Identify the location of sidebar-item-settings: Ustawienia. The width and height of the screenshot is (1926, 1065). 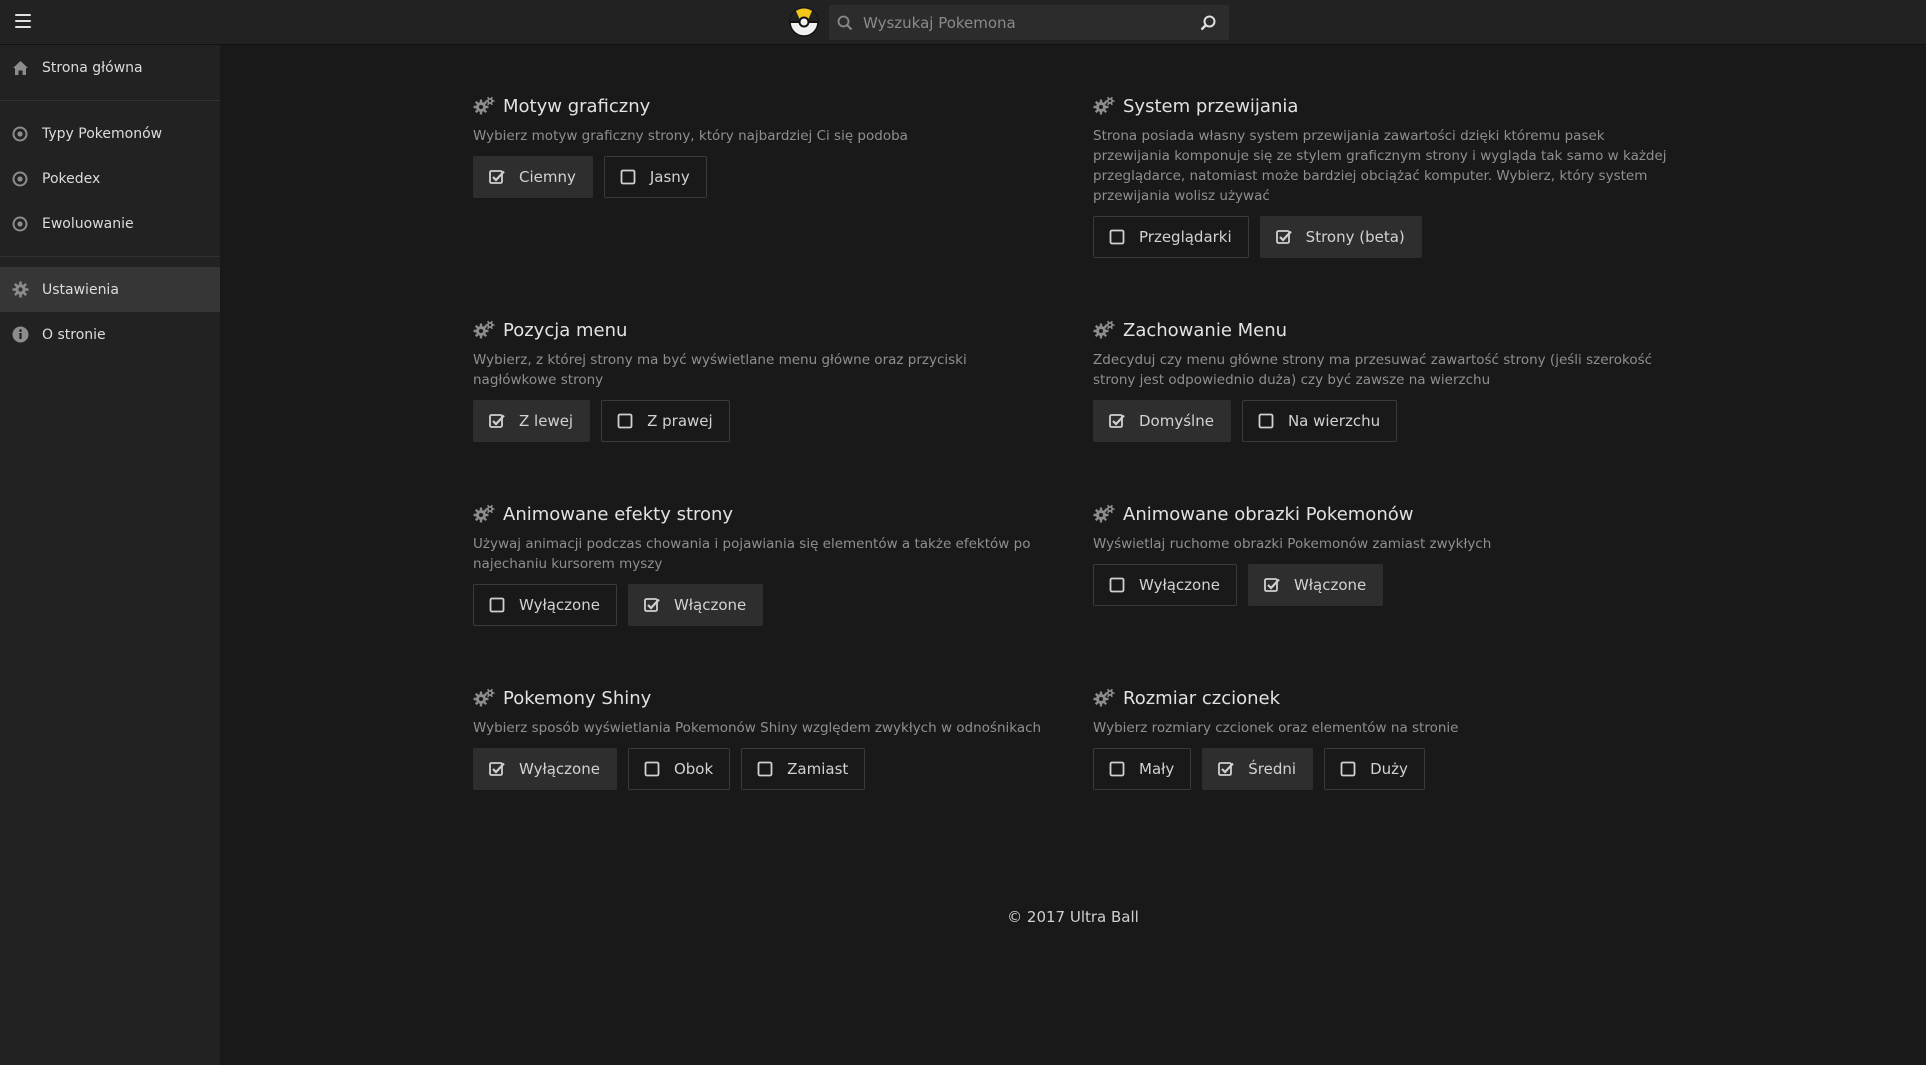
(110, 289).